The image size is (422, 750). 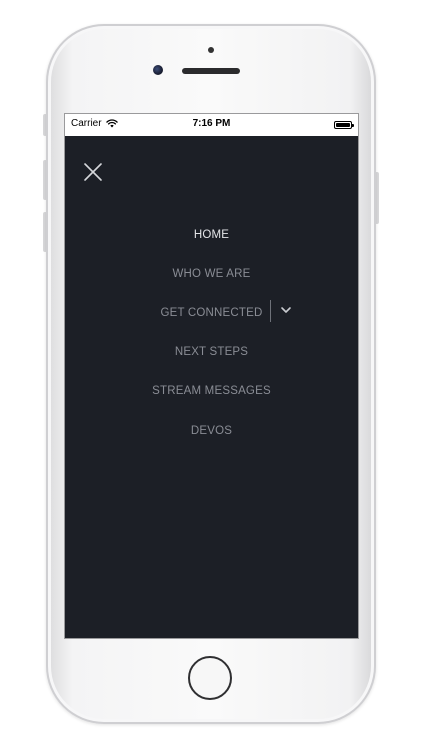 I want to click on home-button, so click(x=210, y=678).